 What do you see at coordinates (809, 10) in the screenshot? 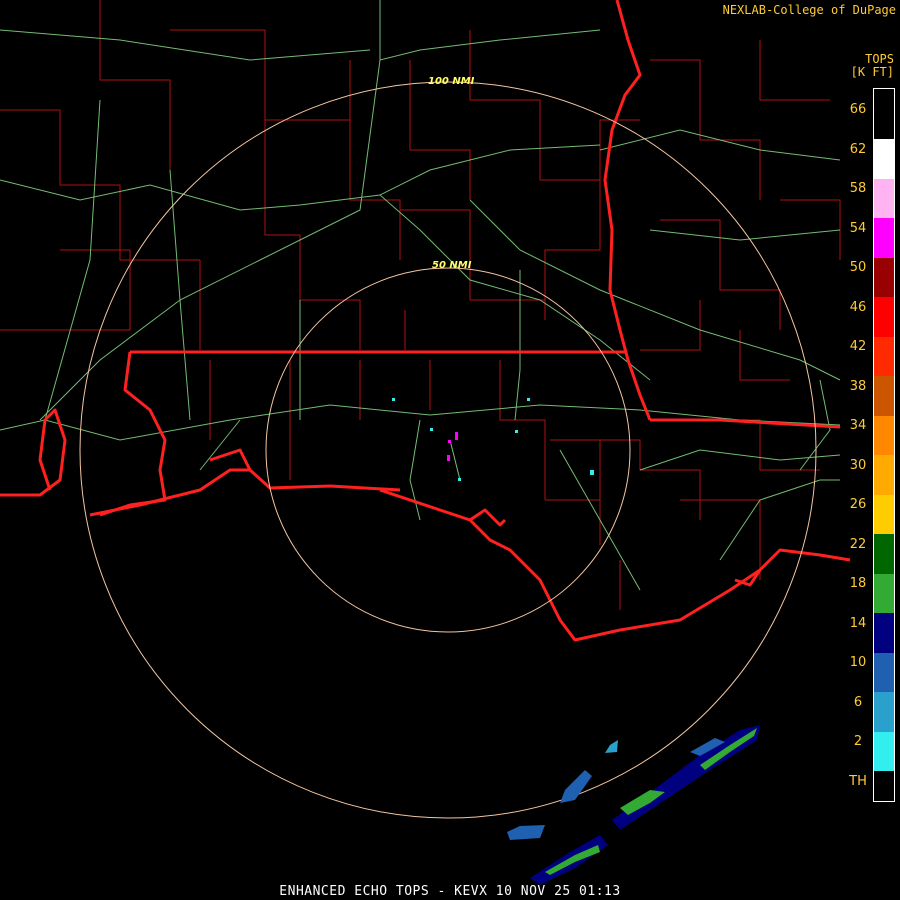
I see `credit-label: NEXLAB-College of DuPage` at bounding box center [809, 10].